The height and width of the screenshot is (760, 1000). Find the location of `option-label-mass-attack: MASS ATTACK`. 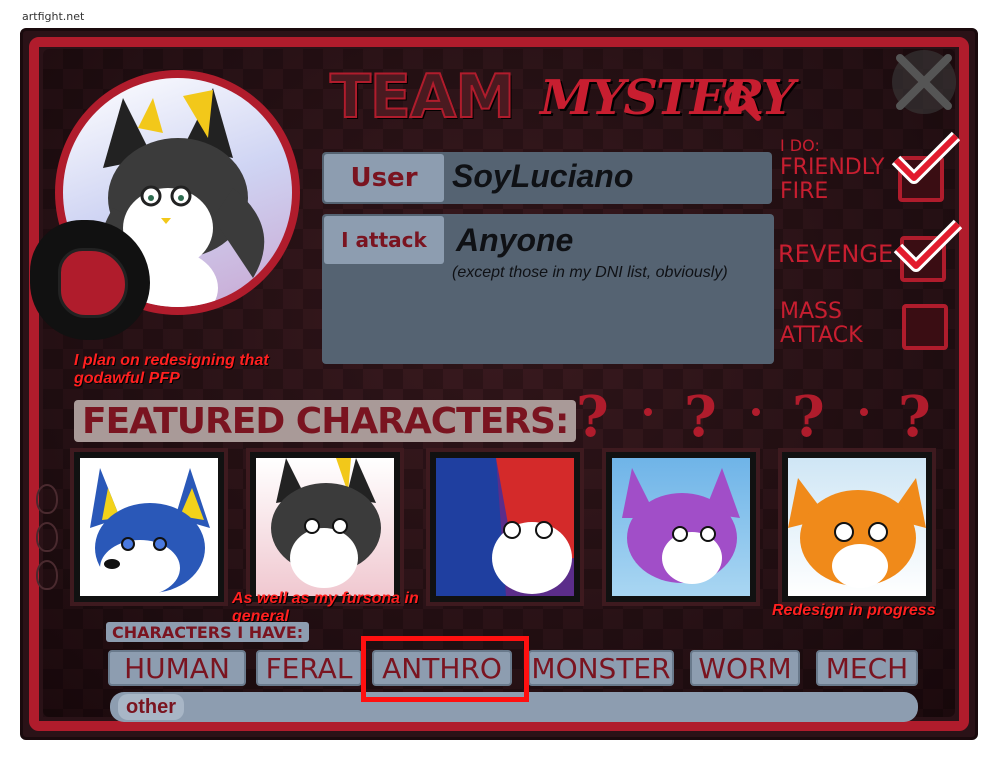

option-label-mass-attack: MASS ATTACK is located at coordinates (821, 323).